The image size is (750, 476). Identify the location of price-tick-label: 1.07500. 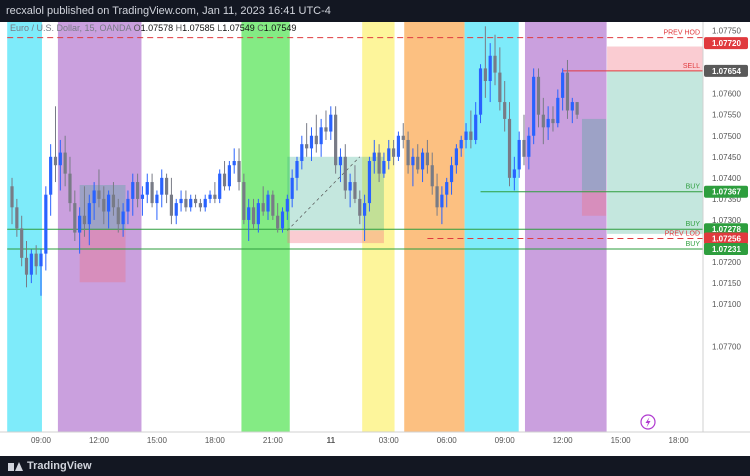
(726, 136).